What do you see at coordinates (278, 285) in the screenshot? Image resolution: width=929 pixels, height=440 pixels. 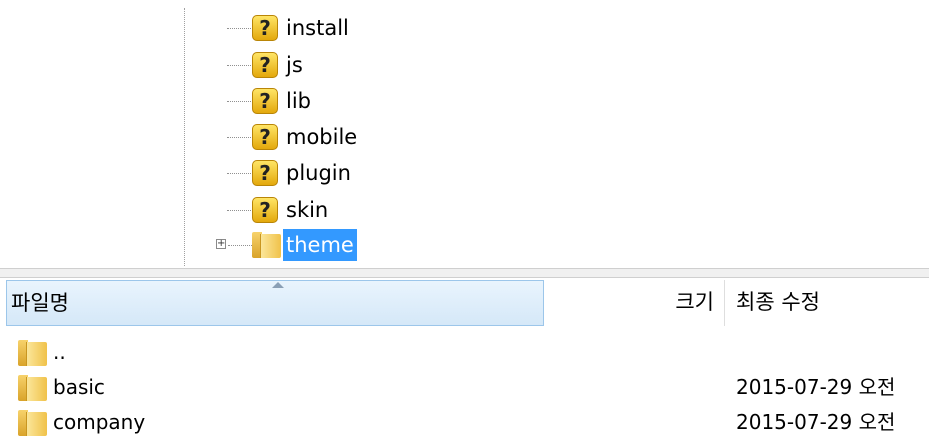 I see `sort-ascending-icon` at bounding box center [278, 285].